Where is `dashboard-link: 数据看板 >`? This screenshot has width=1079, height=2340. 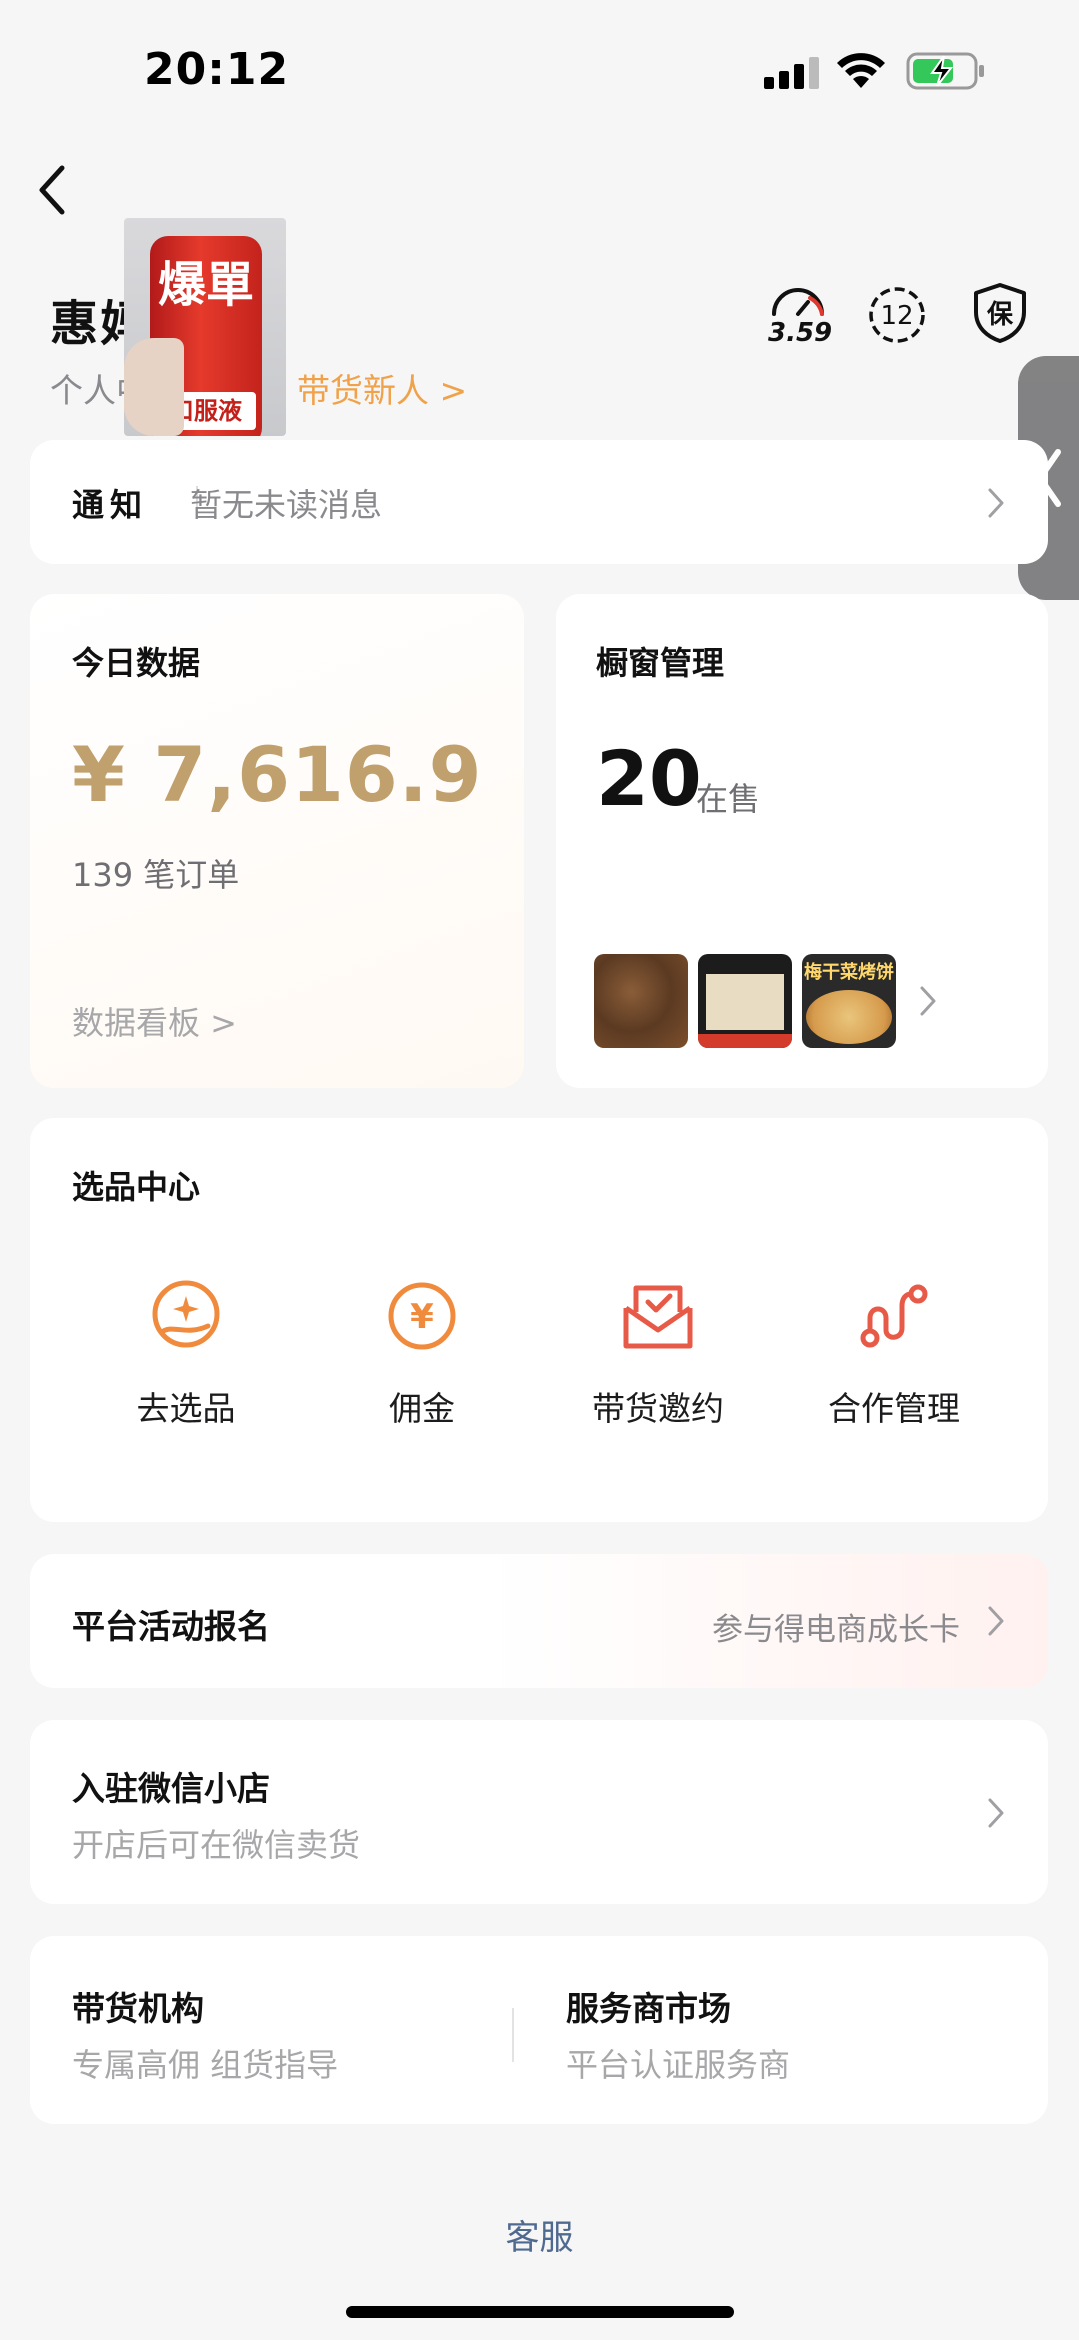
dashboard-link: 数据看板 > is located at coordinates (154, 1021).